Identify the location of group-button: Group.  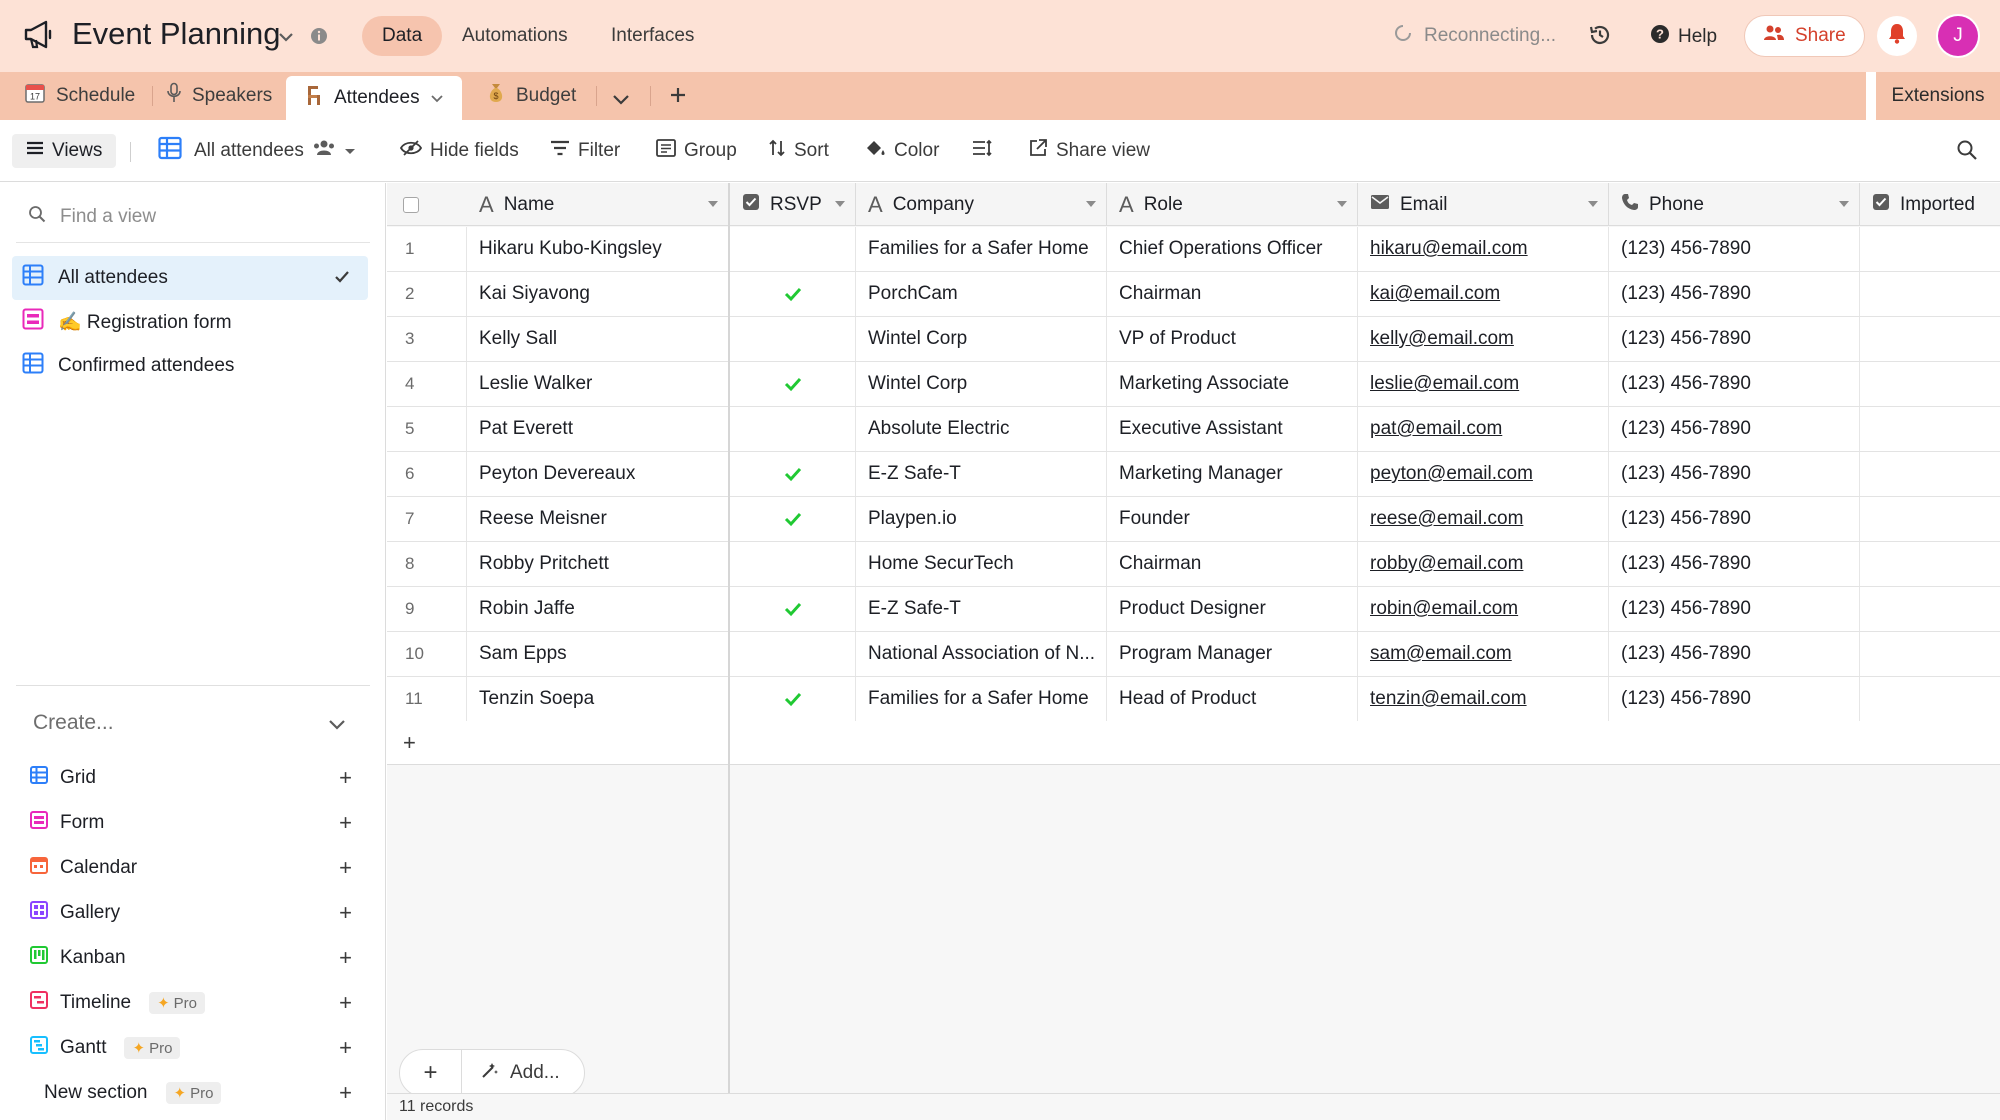
(696, 151).